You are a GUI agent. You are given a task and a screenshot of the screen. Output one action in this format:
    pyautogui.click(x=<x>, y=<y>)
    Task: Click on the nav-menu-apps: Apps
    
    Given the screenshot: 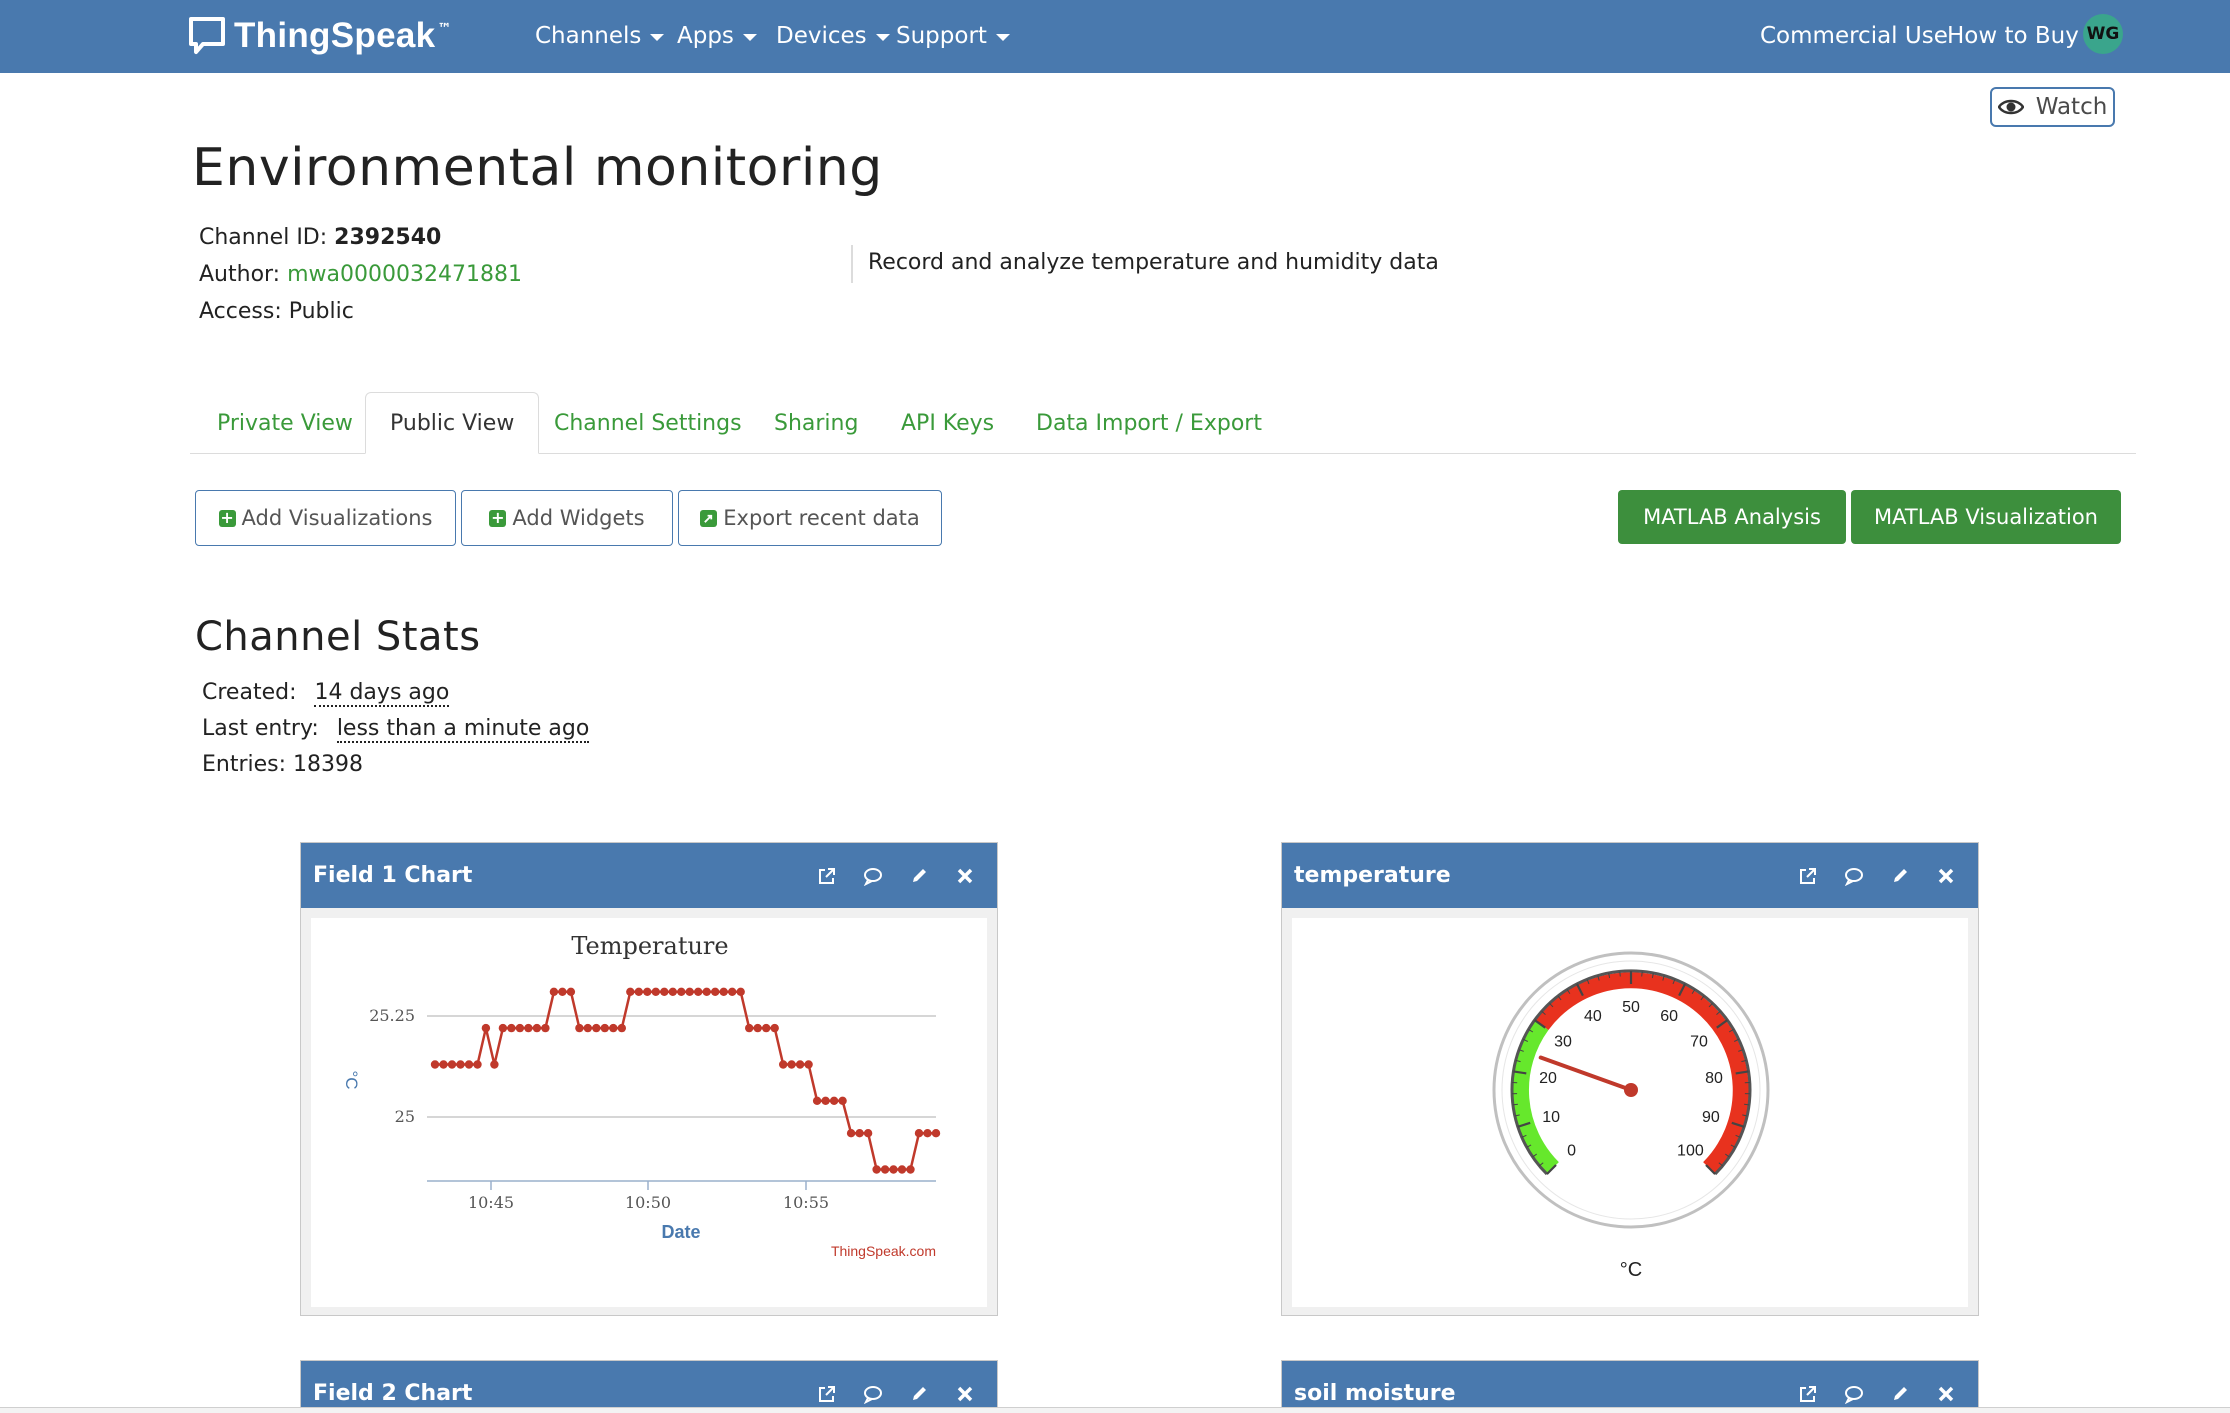 What is the action you would take?
    pyautogui.click(x=717, y=36)
    